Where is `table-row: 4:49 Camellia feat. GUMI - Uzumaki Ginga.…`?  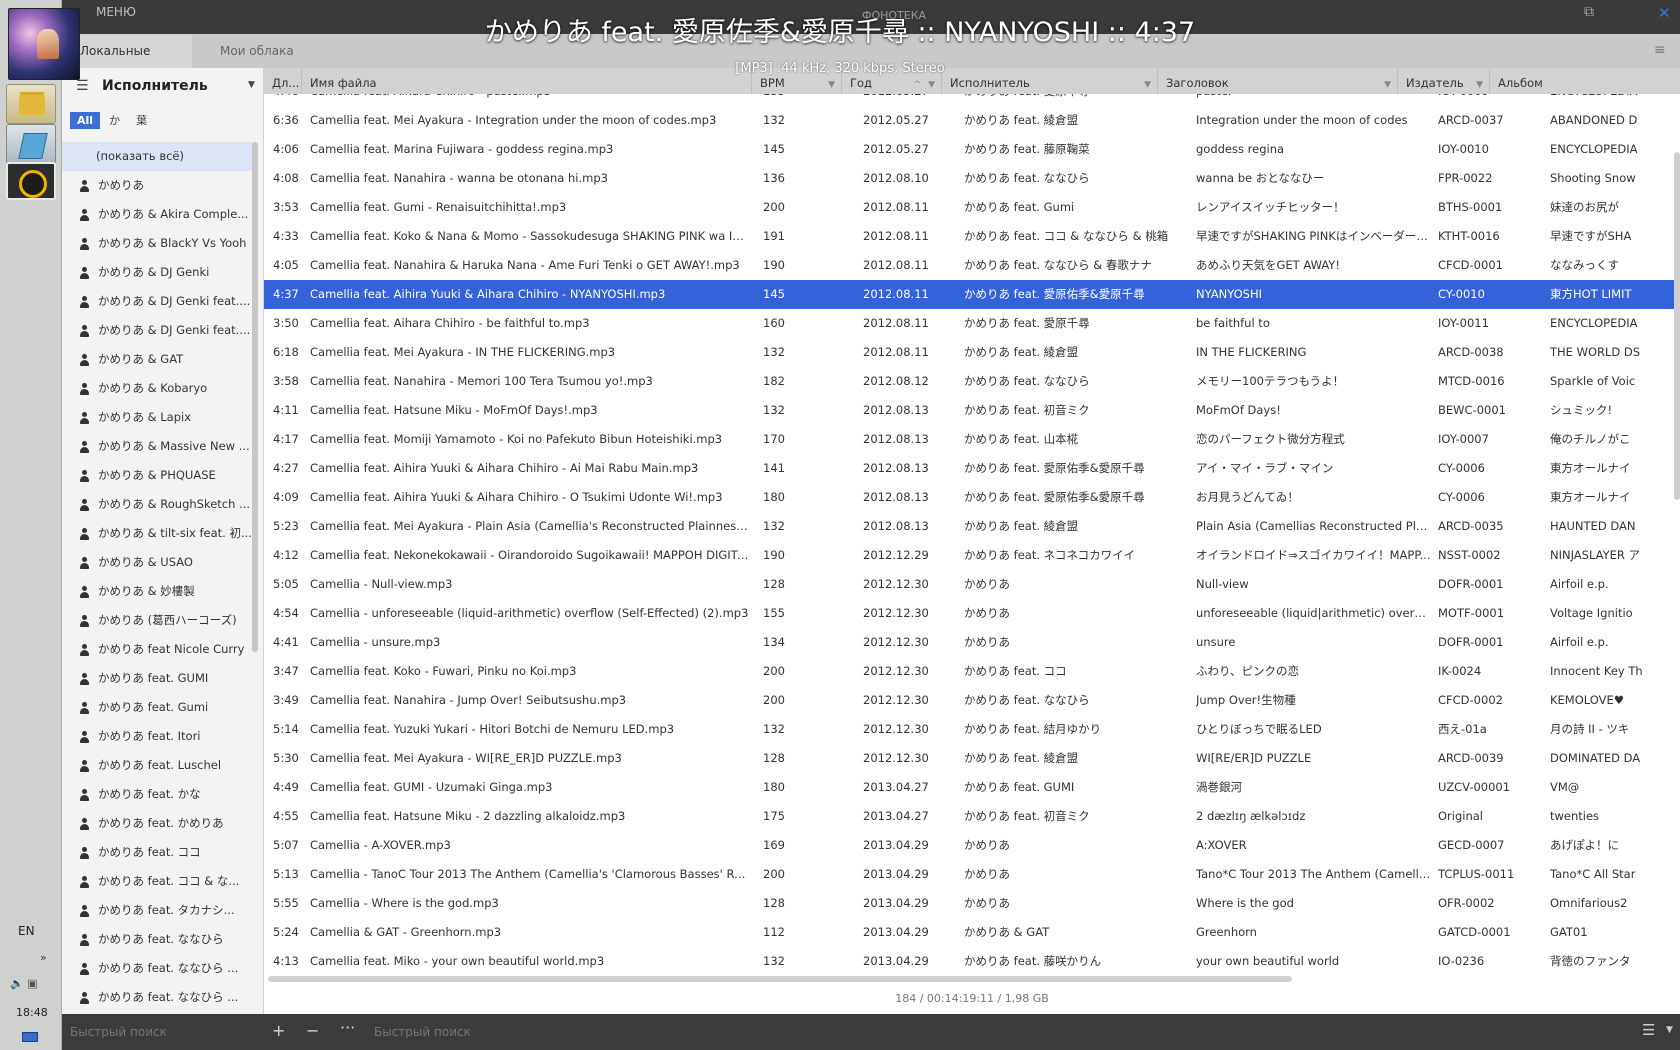
table-row: 4:49 Camellia feat. GUMI - Uzumaki Ginga.… is located at coordinates (972, 787).